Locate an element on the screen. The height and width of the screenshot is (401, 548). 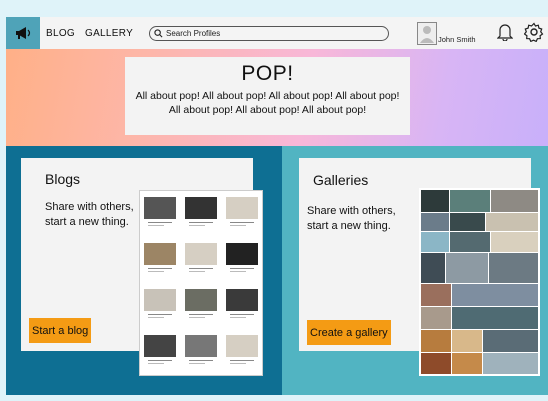
avatar is located at coordinates (427, 33).